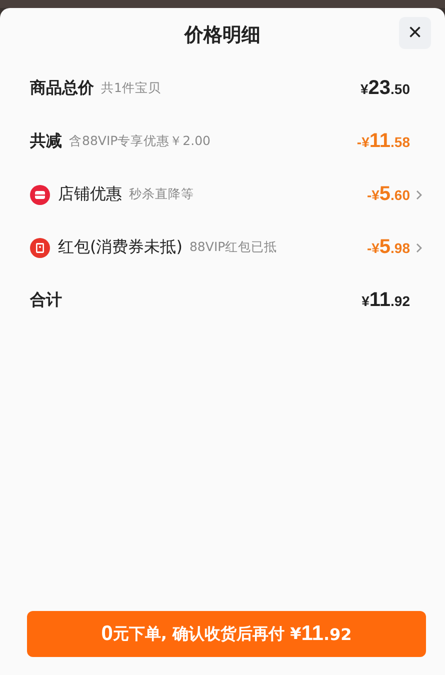 The image size is (445, 675). What do you see at coordinates (388, 194) in the screenshot?
I see `price-amount: -¥5.60` at bounding box center [388, 194].